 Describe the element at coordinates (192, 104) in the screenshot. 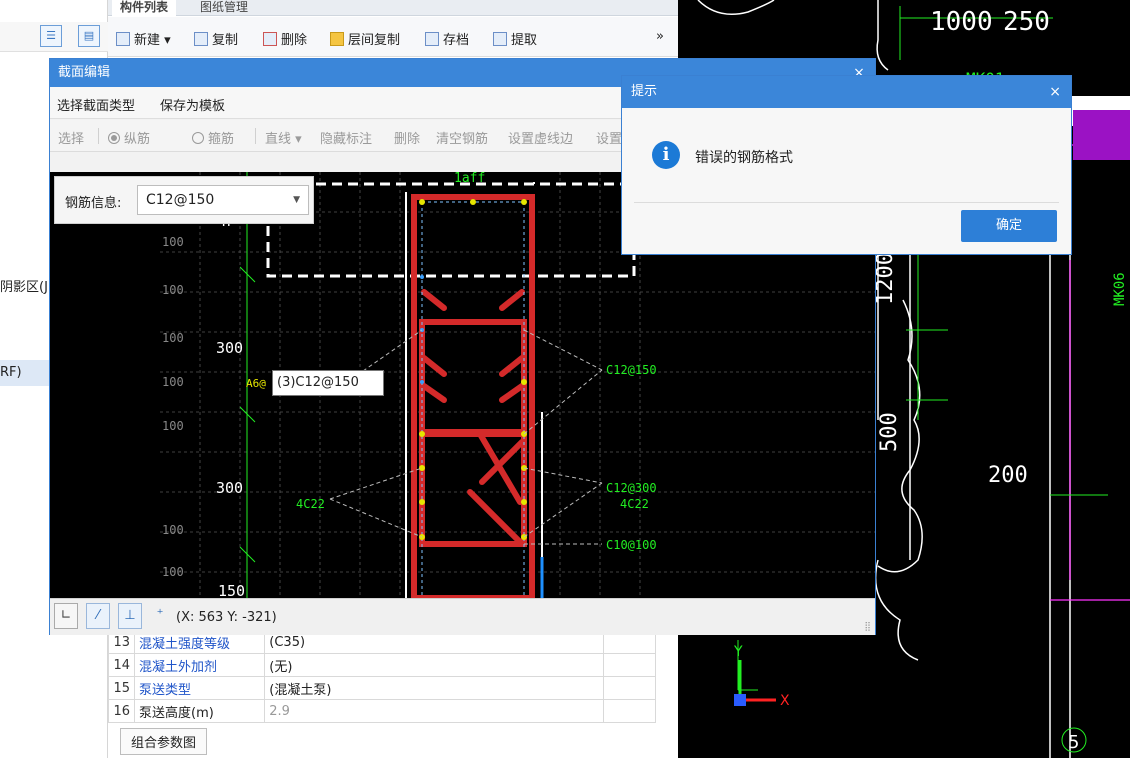

I see `menu-save-as-template: 保存为模板` at that location.